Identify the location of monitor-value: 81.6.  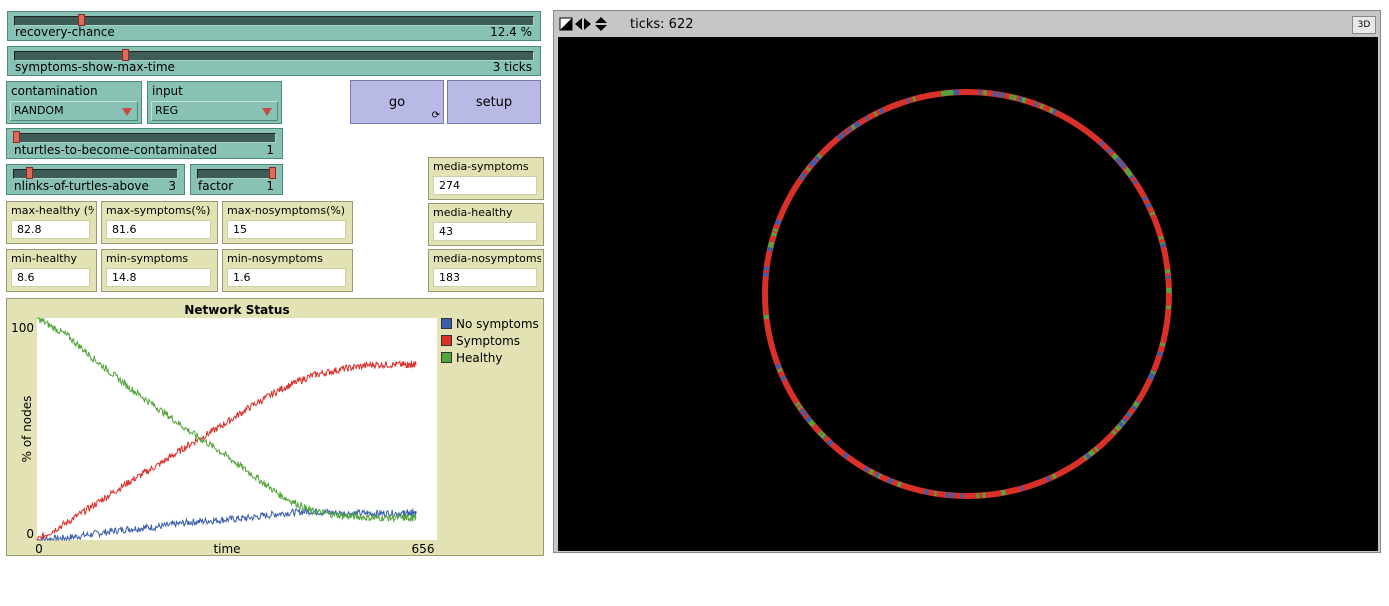
(124, 229).